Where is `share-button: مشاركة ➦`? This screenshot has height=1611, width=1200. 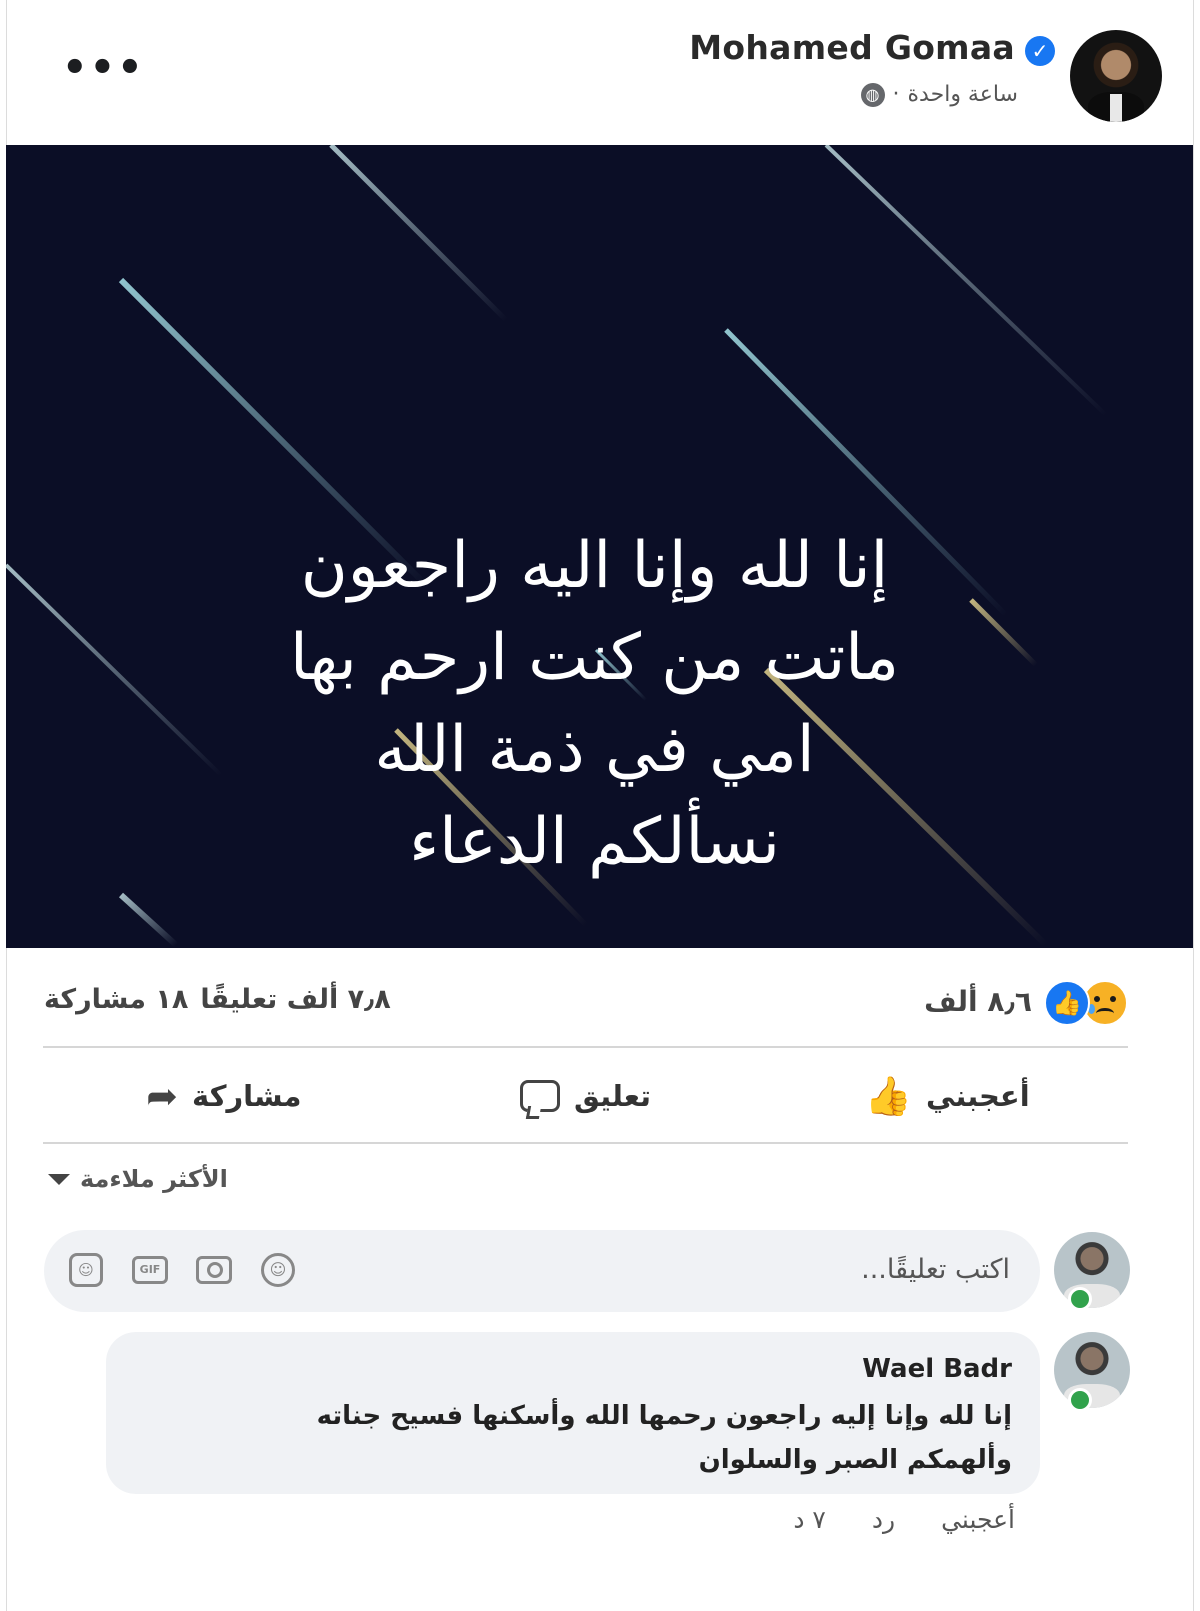
share-button: مشاركة ➦ is located at coordinates (224, 1096).